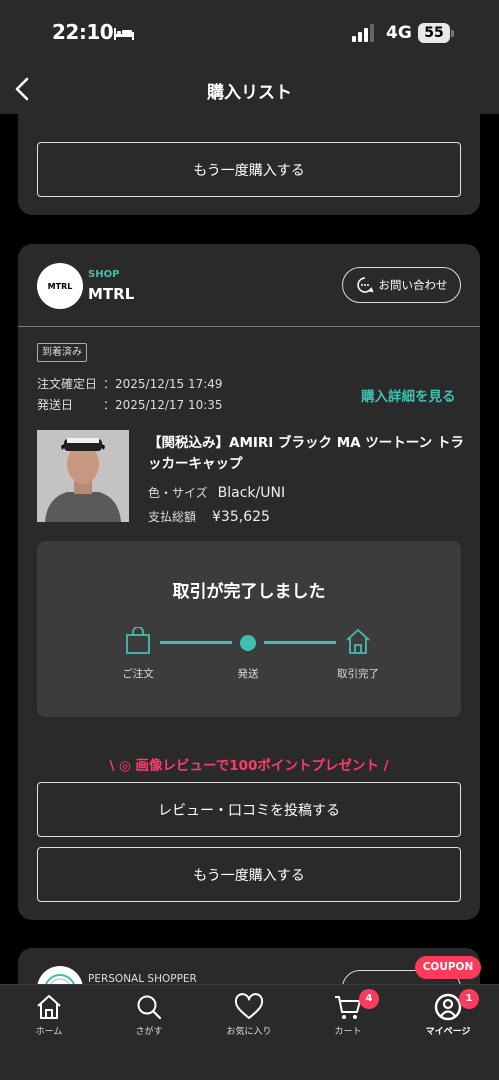  What do you see at coordinates (363, 33) in the screenshot?
I see `signal-icon` at bounding box center [363, 33].